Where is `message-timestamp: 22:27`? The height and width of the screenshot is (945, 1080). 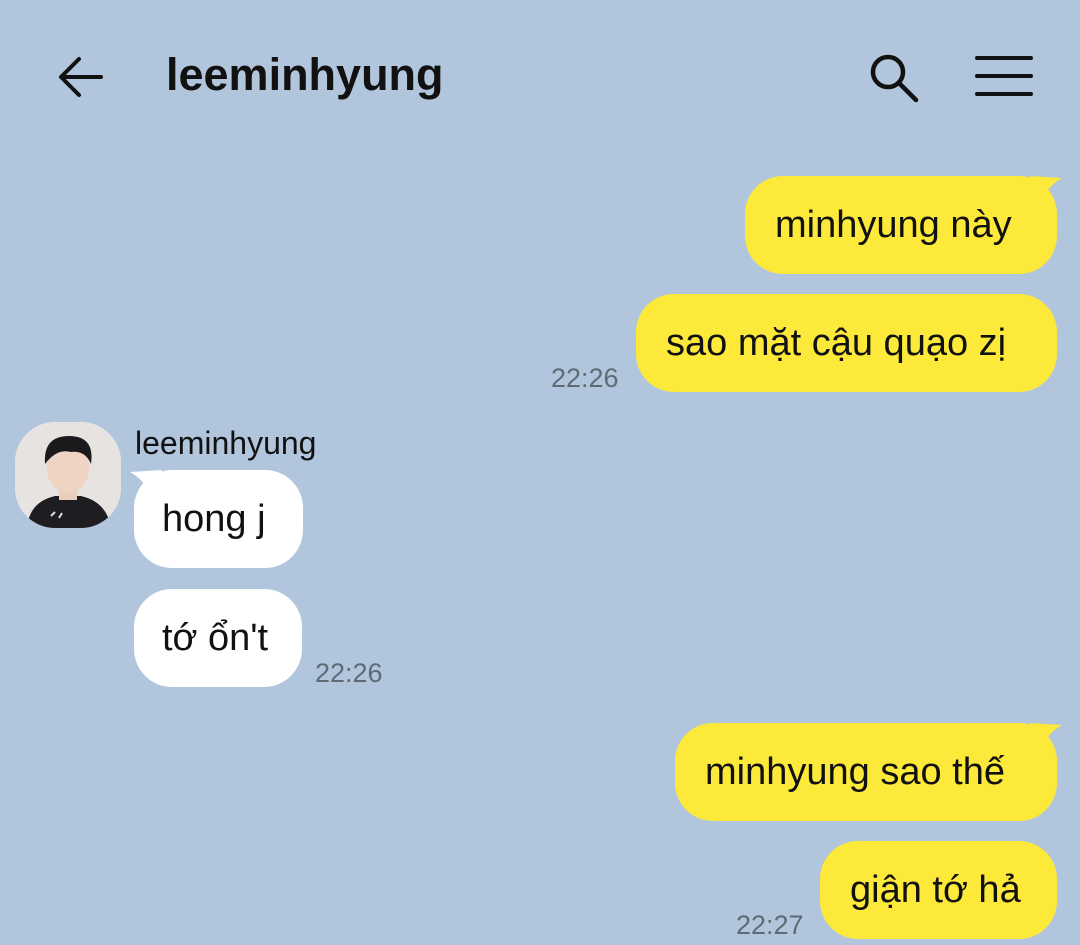 message-timestamp: 22:27 is located at coordinates (770, 925).